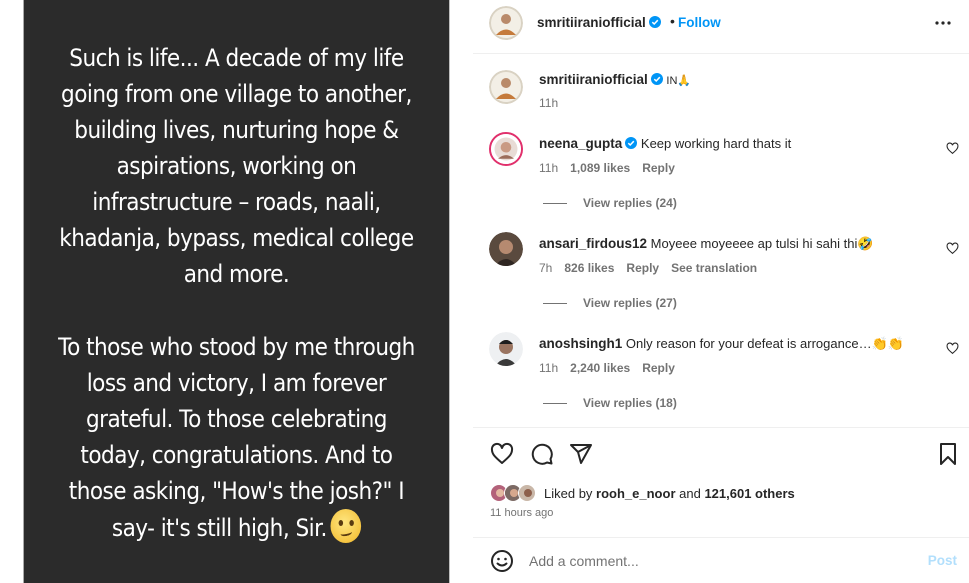 The image size is (969, 583). I want to click on view-replies-label: View replies (18), so click(630, 403).